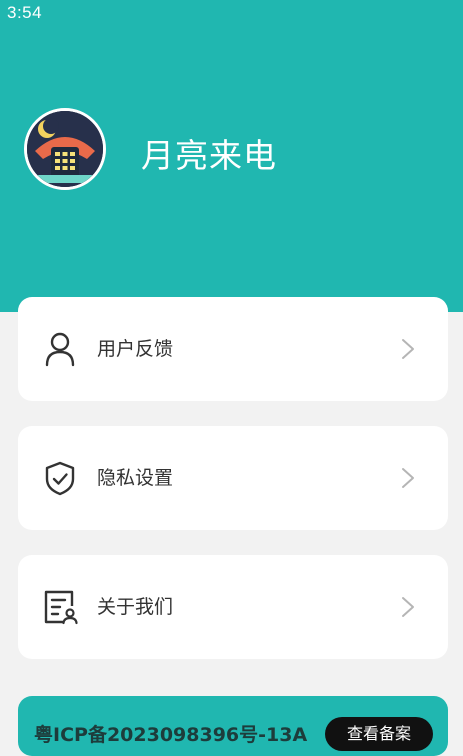 The height and width of the screenshot is (756, 463). I want to click on status-time: 3:54, so click(25, 12).